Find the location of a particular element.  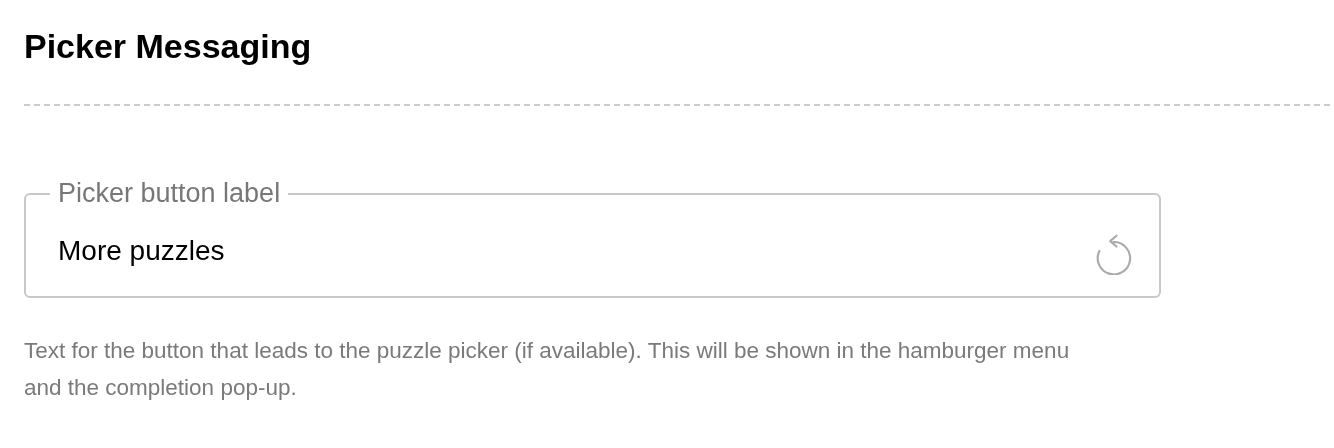

help-text: Text for the button that leads to the puzzle picker (if available). This will be shown in the hamburger menu and the completion pop-up. is located at coordinates (547, 369).